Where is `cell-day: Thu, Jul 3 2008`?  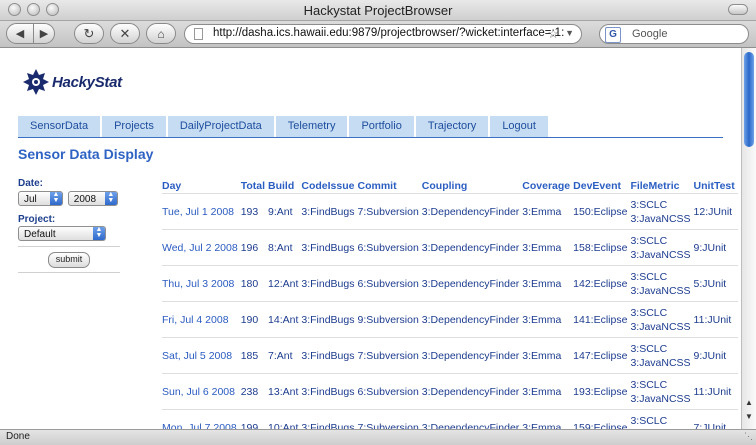
cell-day: Thu, Jul 3 2008 is located at coordinates (201, 283).